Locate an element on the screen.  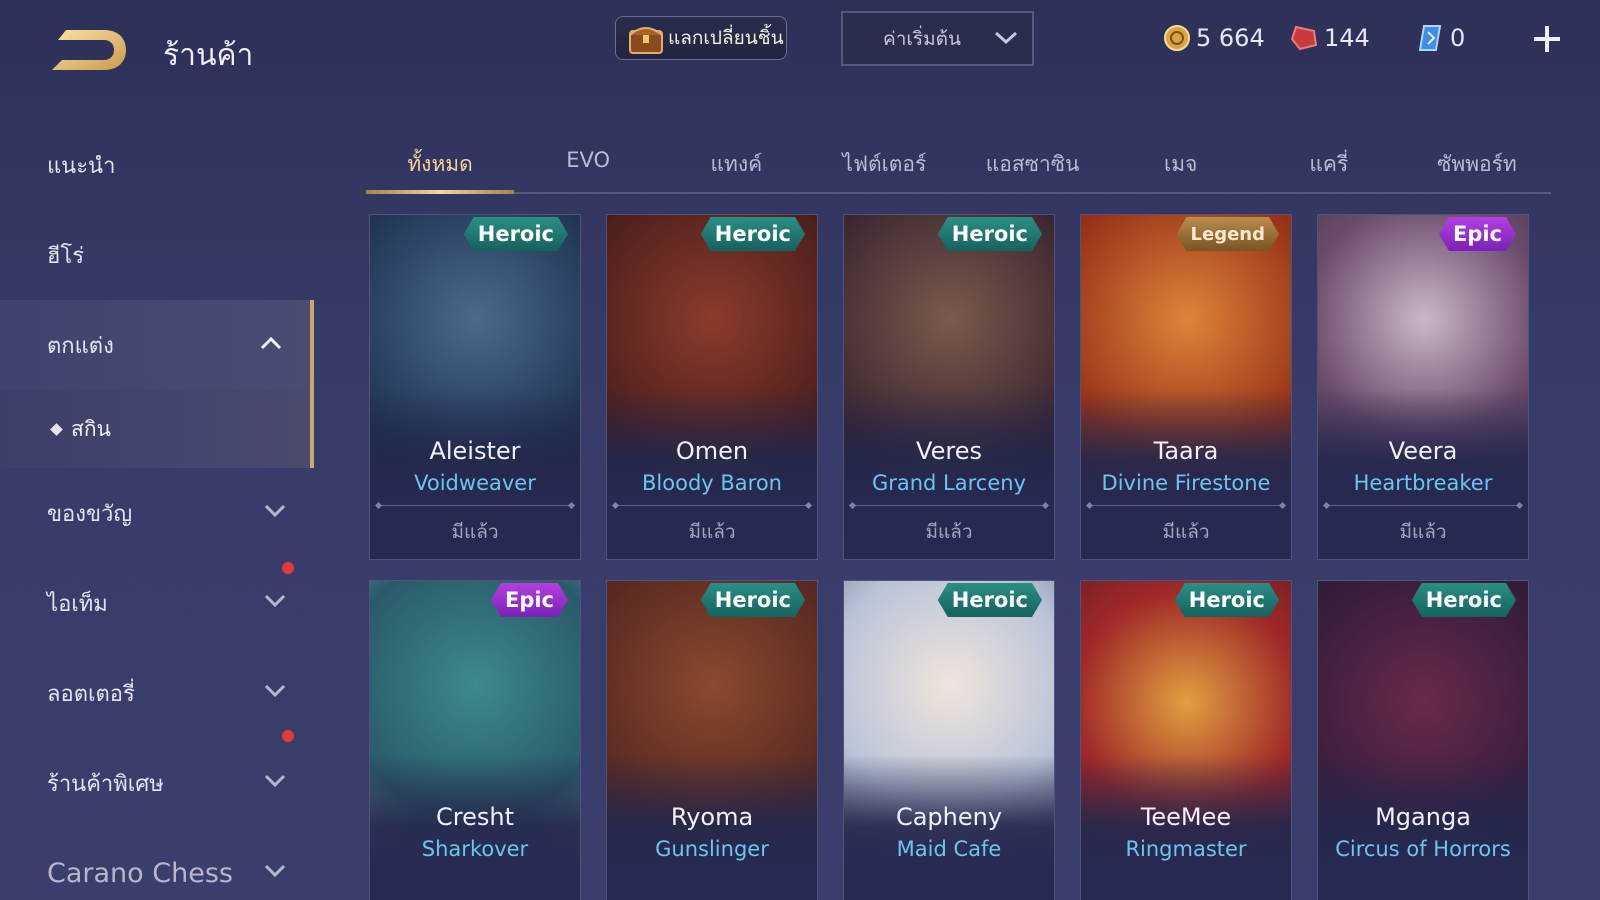
hero-name: Capheny is located at coordinates (949, 817).